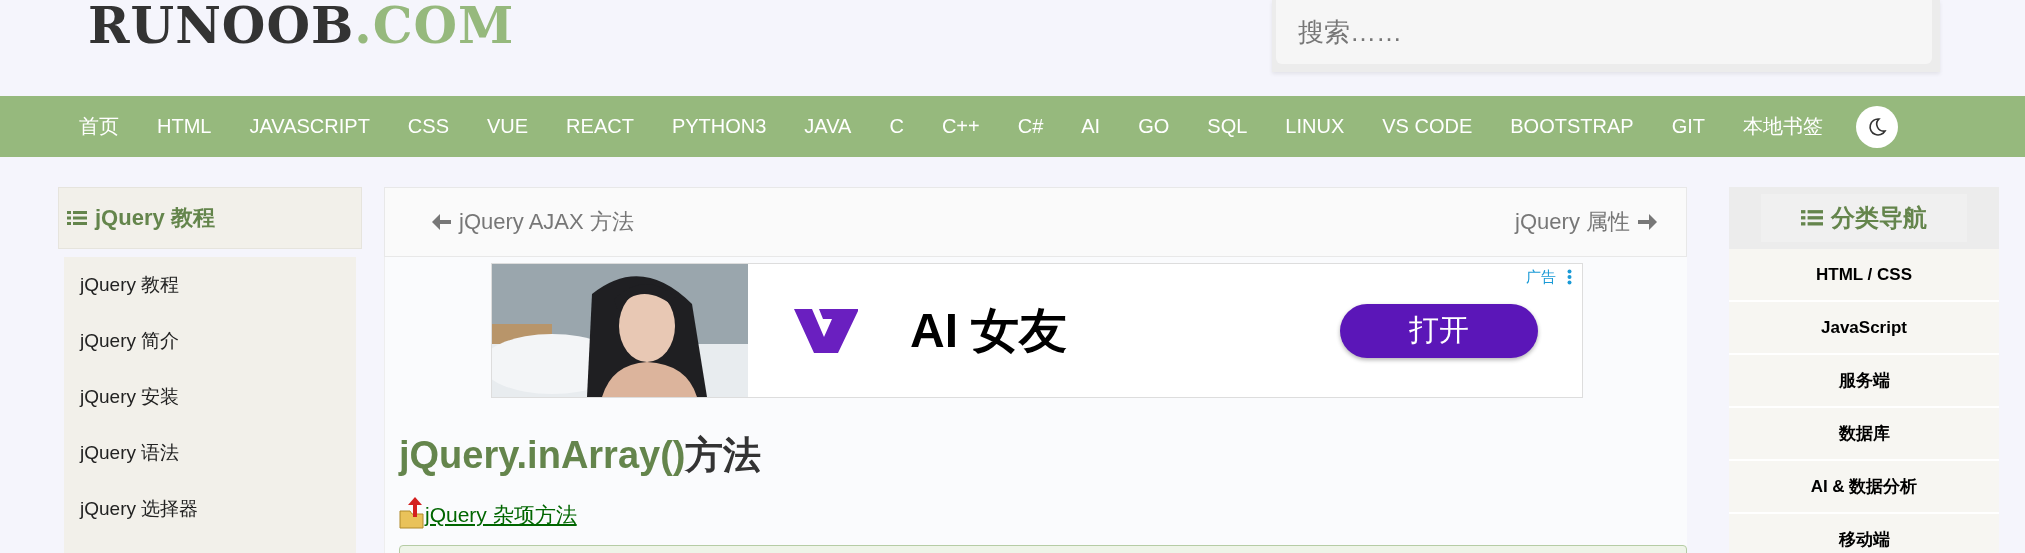 This screenshot has height=553, width=2025. I want to click on category-link: 移动端, so click(1864, 533).